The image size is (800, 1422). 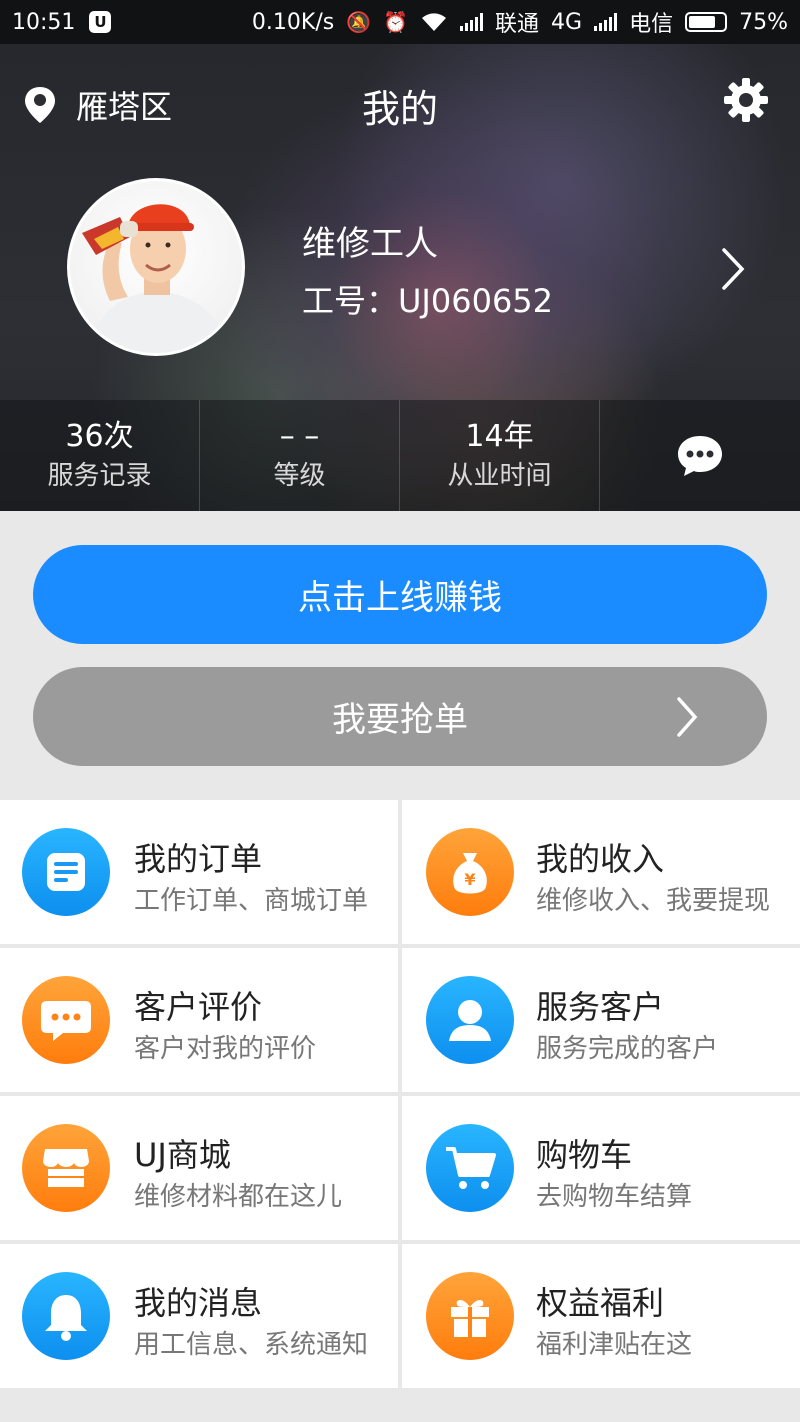 What do you see at coordinates (44, 22) in the screenshot?
I see `status-time: 10:51` at bounding box center [44, 22].